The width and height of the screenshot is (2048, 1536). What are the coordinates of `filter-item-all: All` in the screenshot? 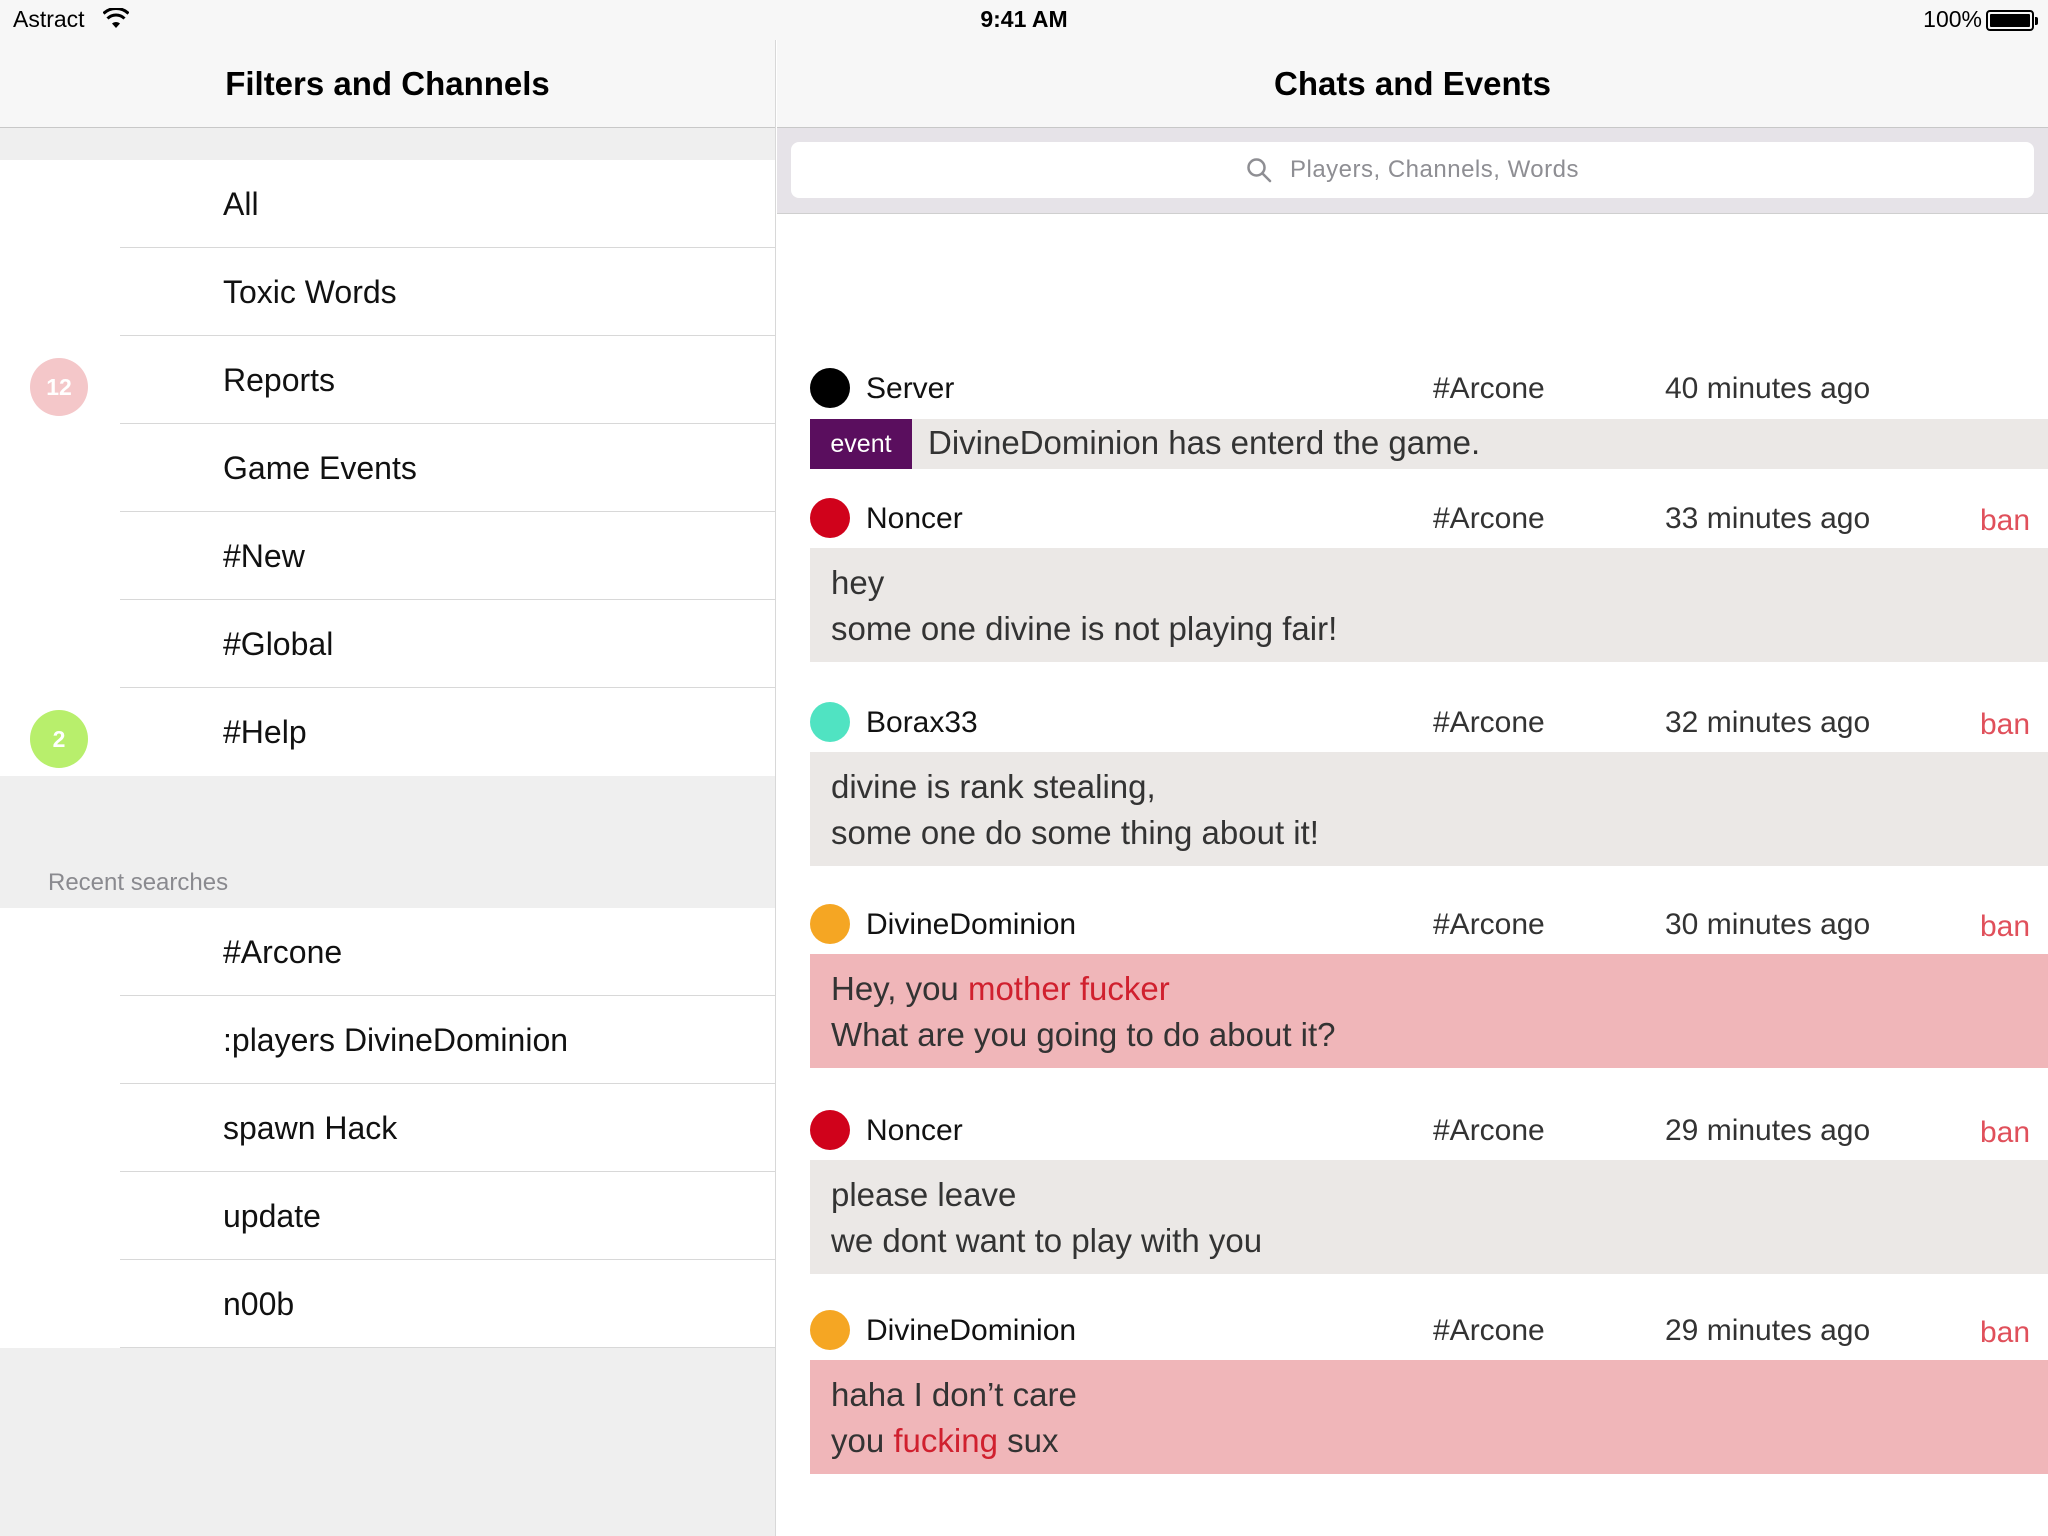 It's located at (387, 204).